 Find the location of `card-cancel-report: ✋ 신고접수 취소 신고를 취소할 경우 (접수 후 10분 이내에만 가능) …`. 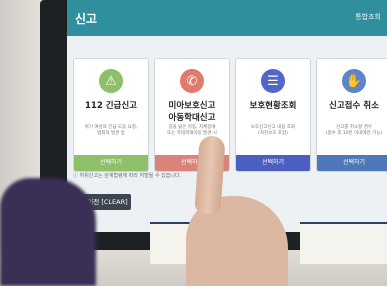

card-cancel-report: ✋ 신고접수 취소 신고를 취소할 경우 (접수 후 10분 이내에만 가능) … is located at coordinates (351, 115).